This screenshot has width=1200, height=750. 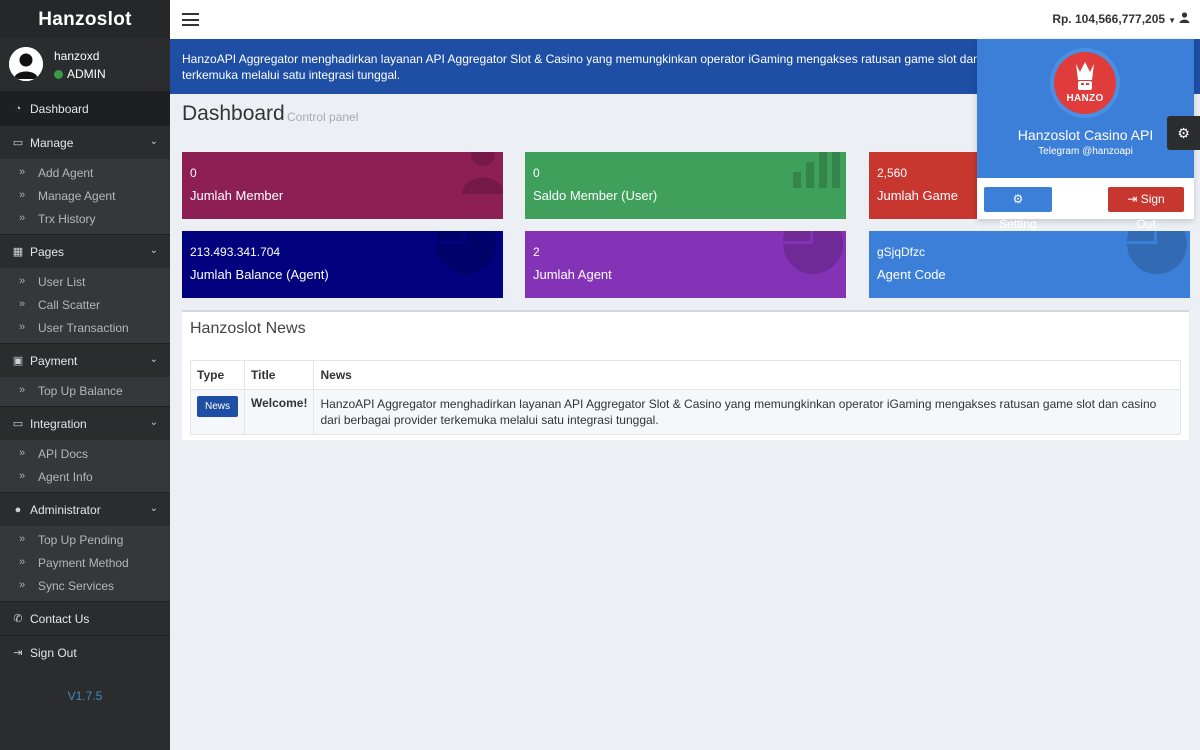 What do you see at coordinates (58, 74) in the screenshot?
I see `online-status-icon` at bounding box center [58, 74].